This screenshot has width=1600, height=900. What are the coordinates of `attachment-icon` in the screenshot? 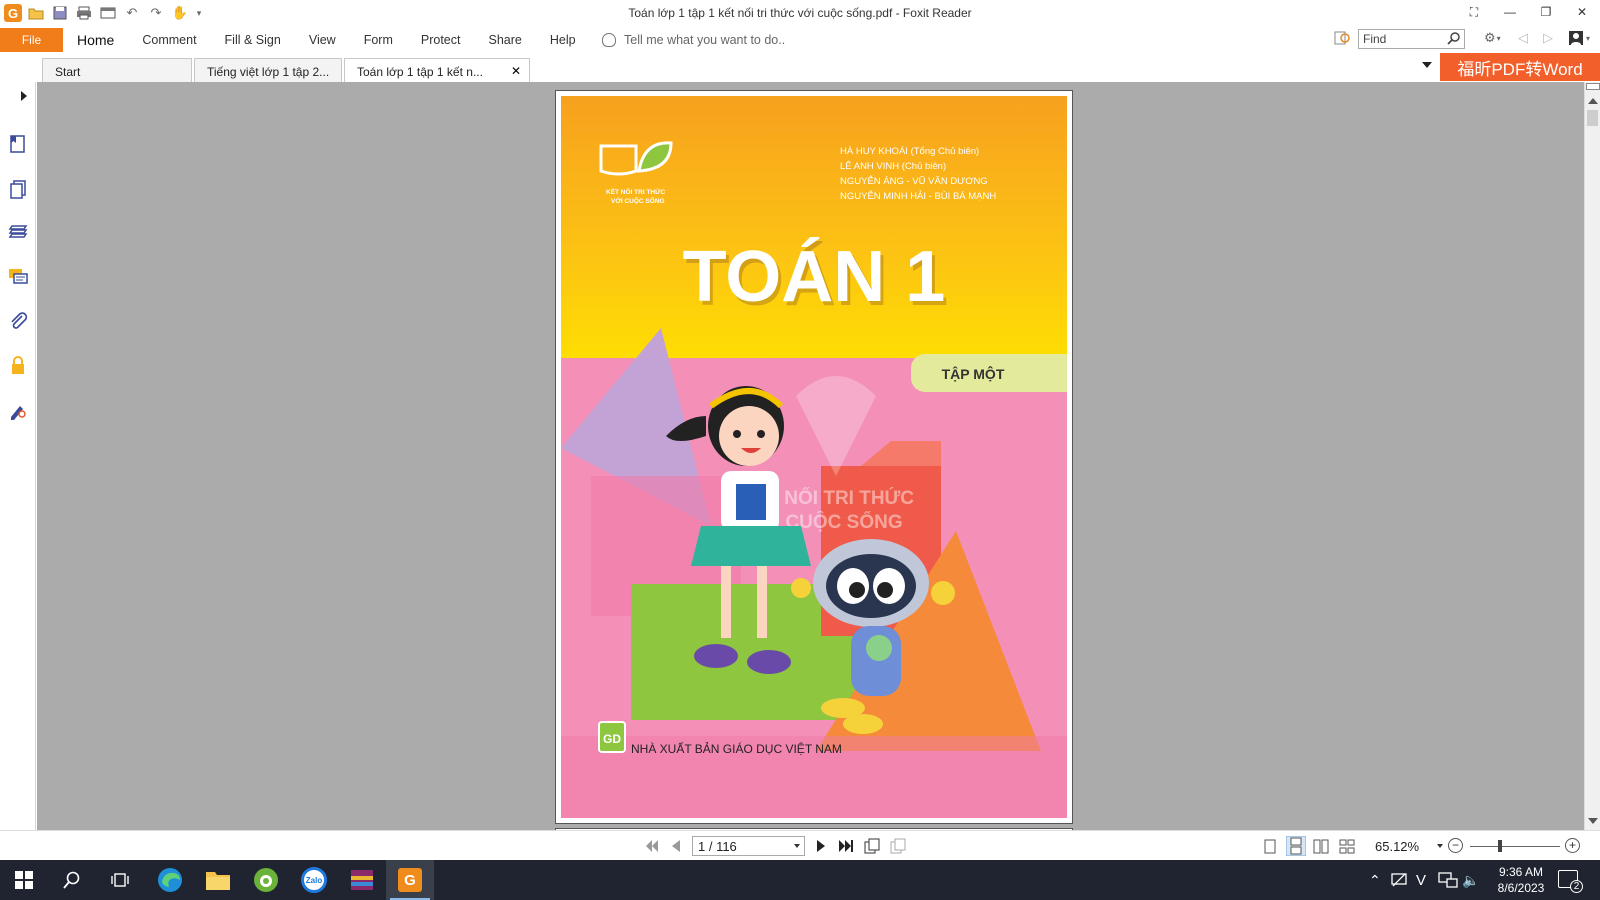 It's located at (18, 321).